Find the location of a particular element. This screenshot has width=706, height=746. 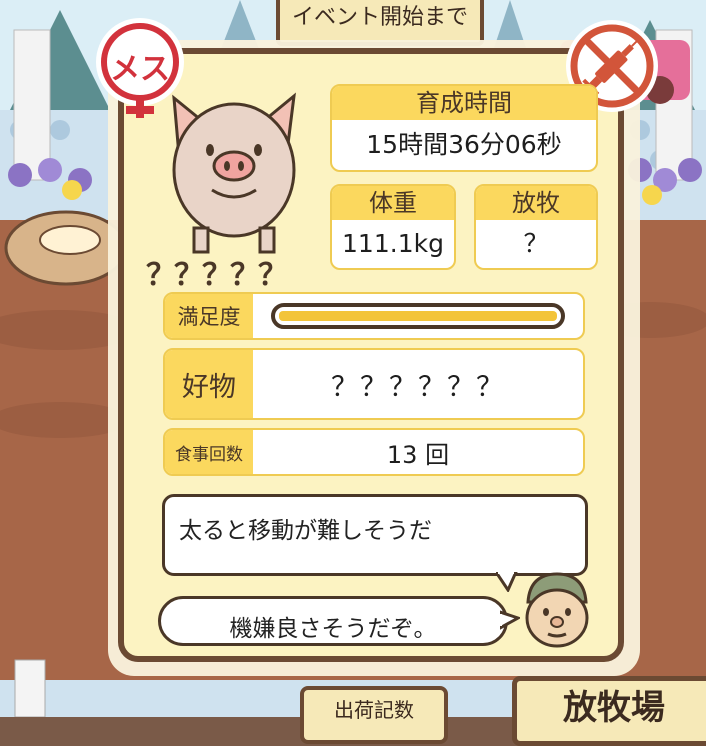

weight-box: 体重 111.1kg is located at coordinates (393, 227).